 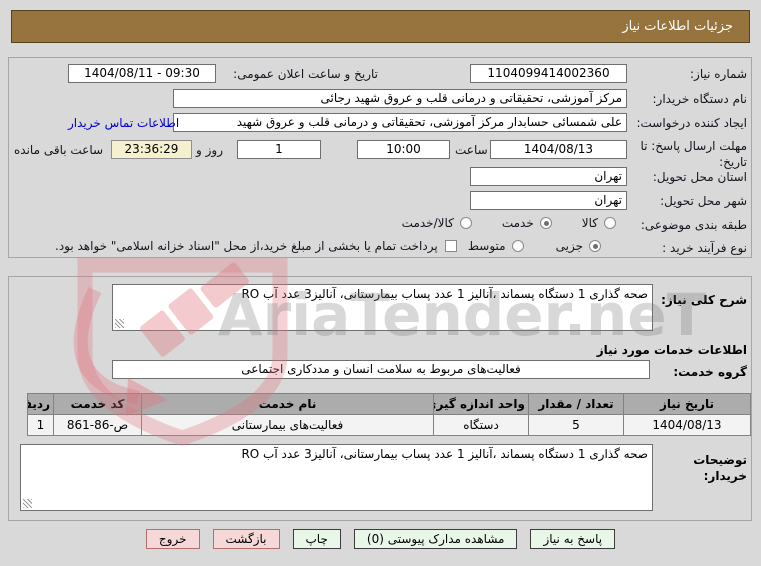 I want to click on respond-to-need-button: پاسخ به نیاز, so click(x=573, y=539).